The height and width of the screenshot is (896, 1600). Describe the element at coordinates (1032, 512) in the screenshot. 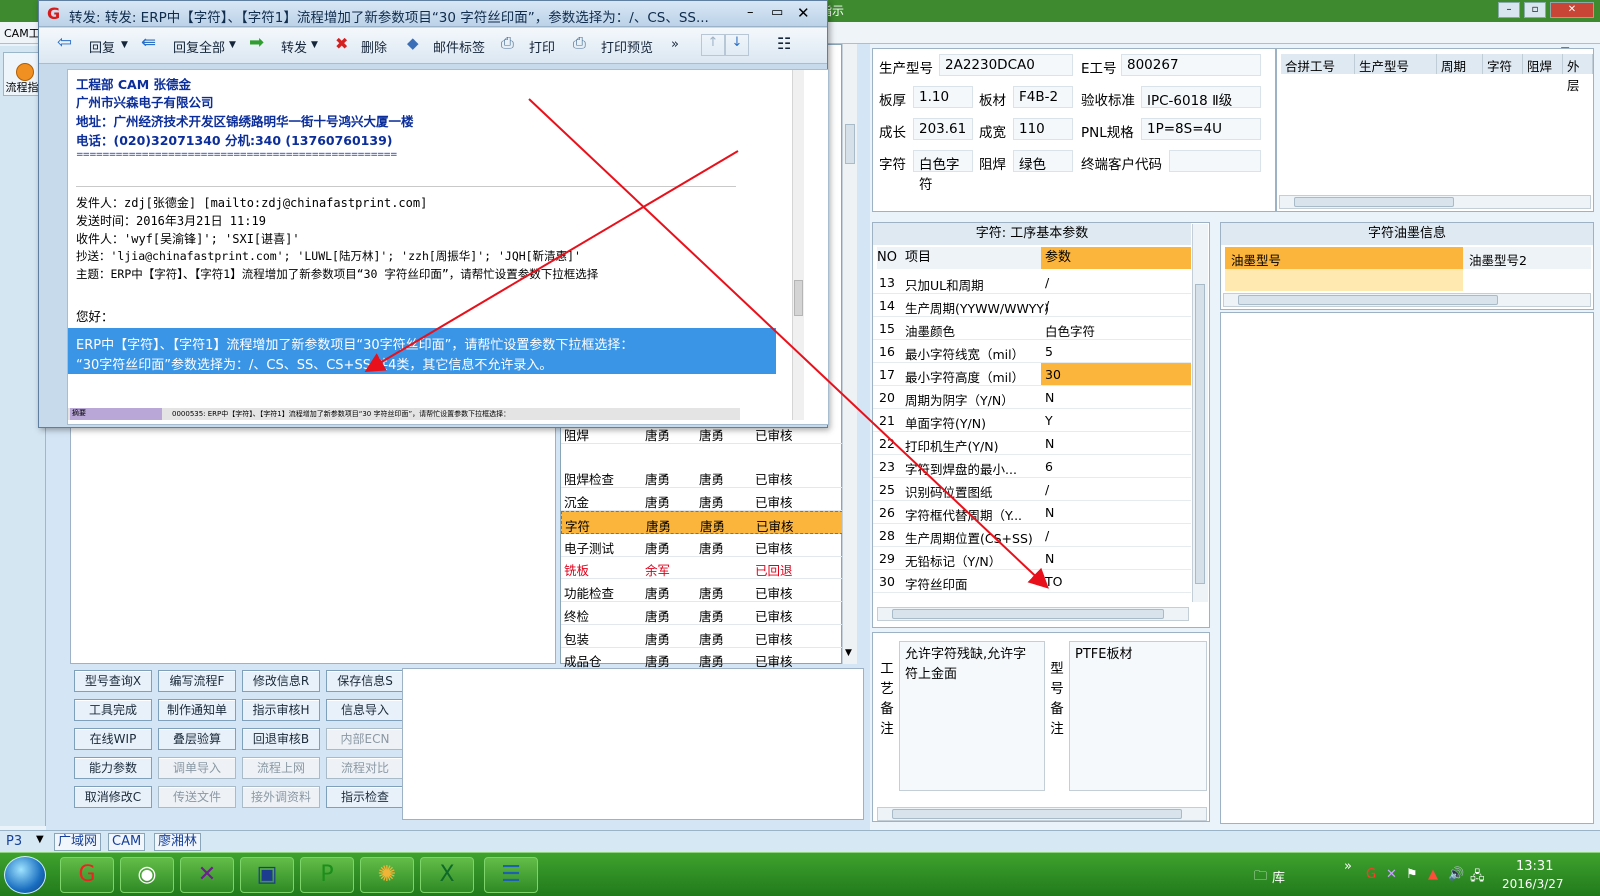

I see `param-row: 26 字符框代替周期（Y... N` at that location.